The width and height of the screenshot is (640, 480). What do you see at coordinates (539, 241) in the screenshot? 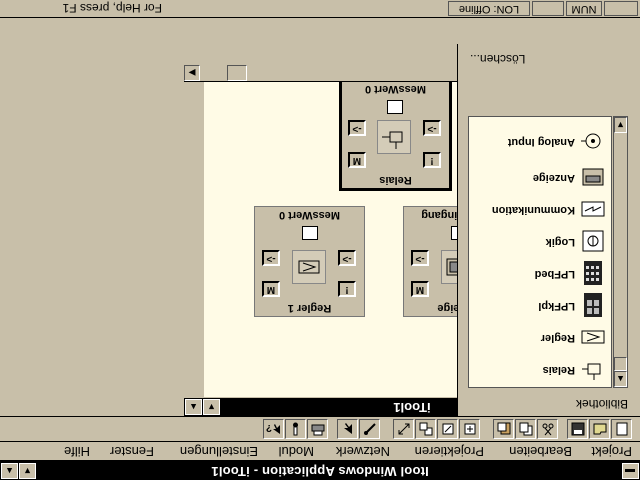
I see `list-item-logik: Logik` at bounding box center [539, 241].